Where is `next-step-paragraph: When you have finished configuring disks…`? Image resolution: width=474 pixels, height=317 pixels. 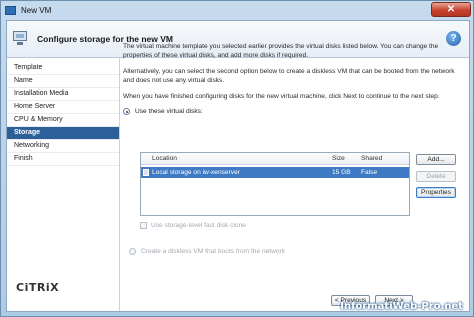 next-step-paragraph: When you have finished configuring disks… is located at coordinates (281, 96).